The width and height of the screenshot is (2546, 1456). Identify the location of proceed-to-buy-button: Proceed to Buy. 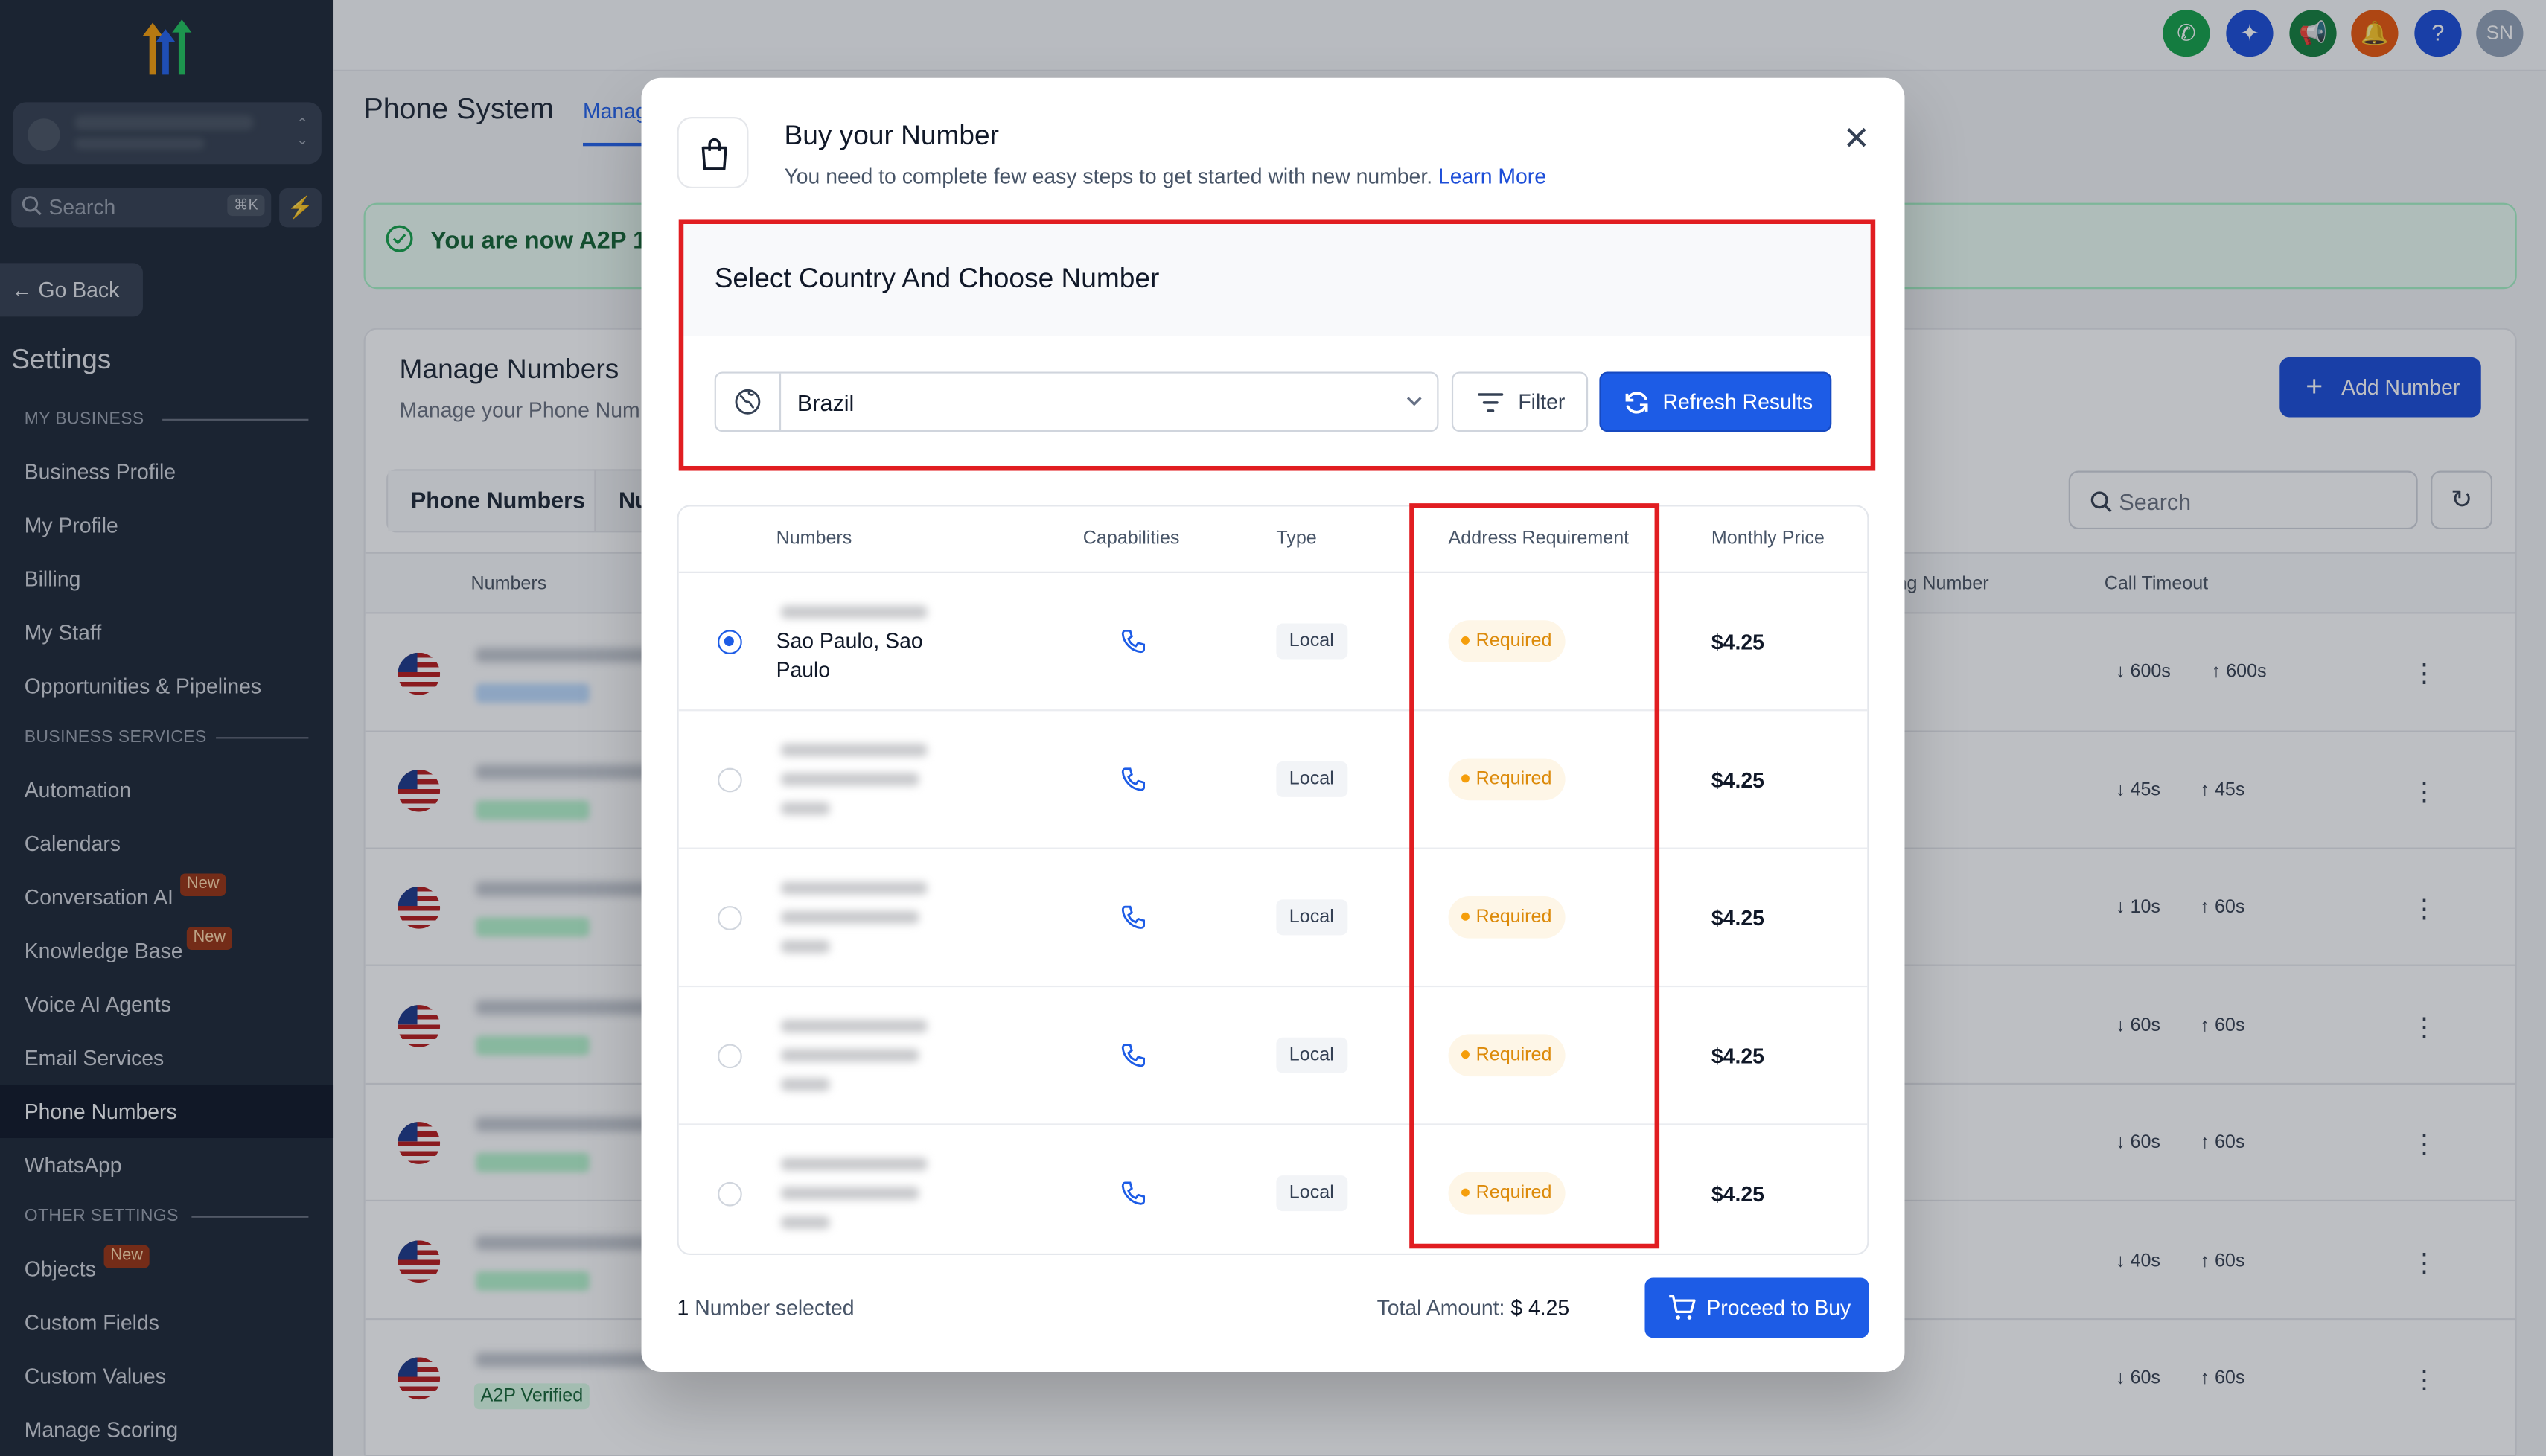
(1757, 1307).